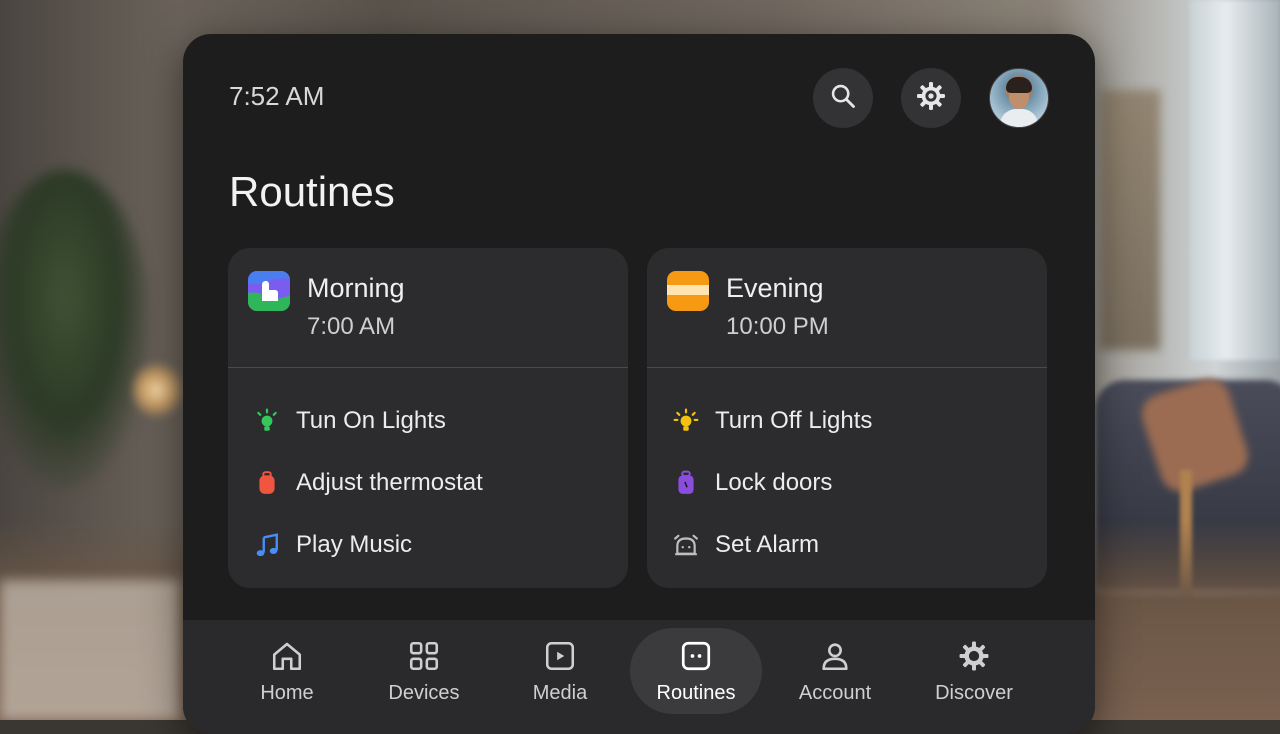 The height and width of the screenshot is (734, 1280). I want to click on thermostat-icon, so click(267, 483).